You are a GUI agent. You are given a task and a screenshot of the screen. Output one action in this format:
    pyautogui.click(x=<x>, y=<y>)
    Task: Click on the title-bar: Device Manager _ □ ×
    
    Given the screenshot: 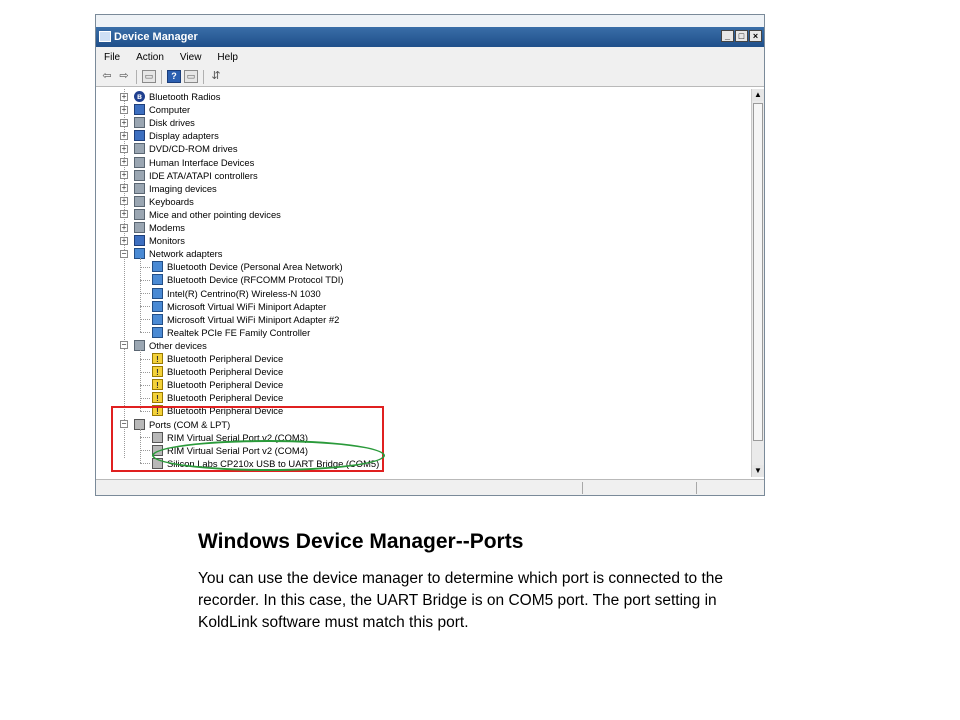 What is the action you would take?
    pyautogui.click(x=430, y=37)
    